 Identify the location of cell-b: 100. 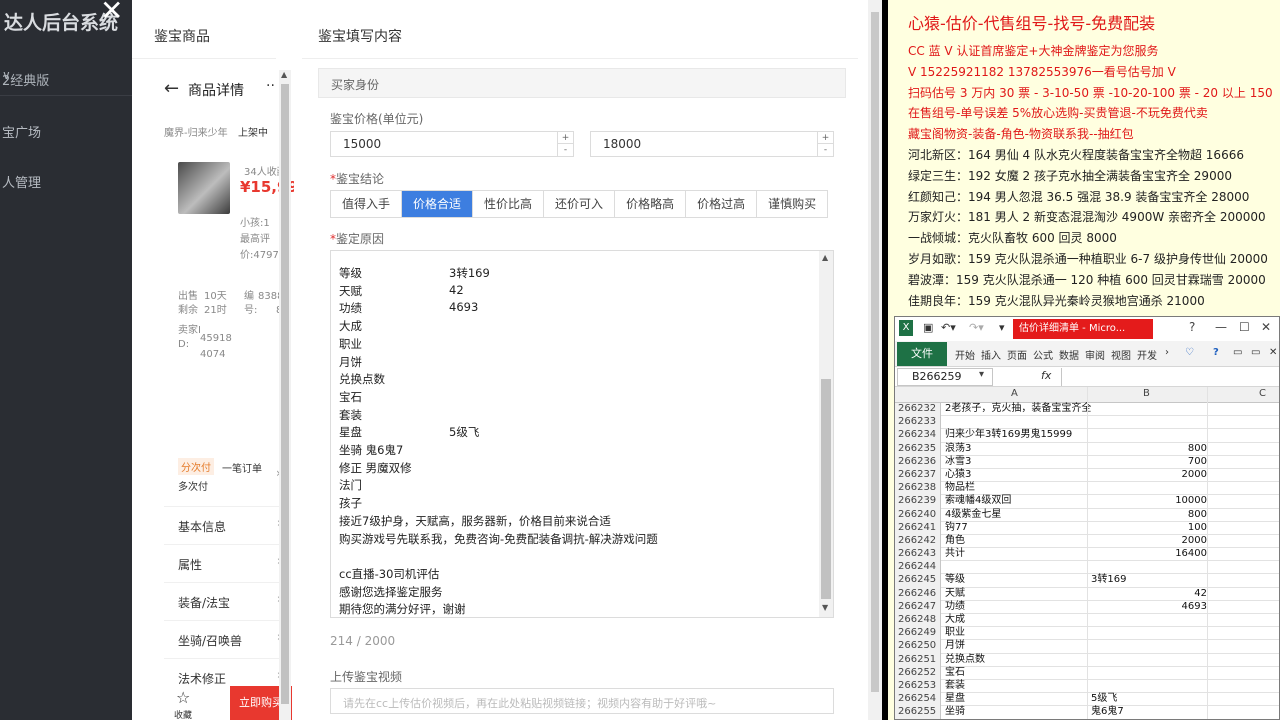
(1148, 528).